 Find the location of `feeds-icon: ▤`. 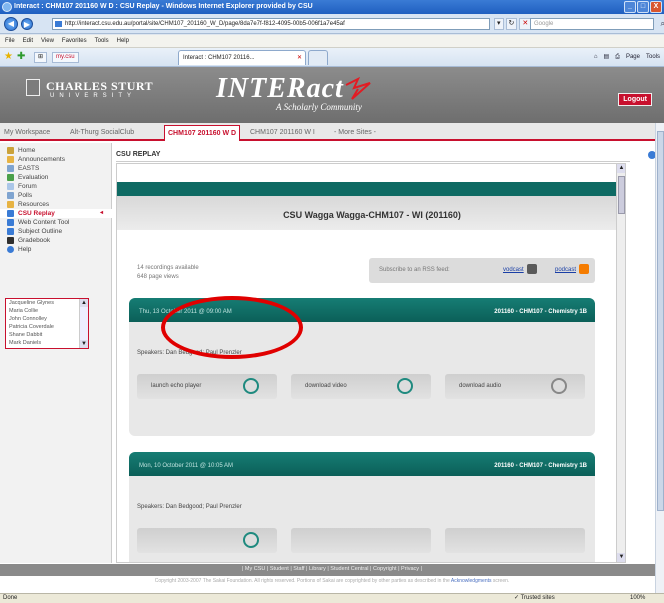

feeds-icon: ▤ is located at coordinates (606, 57).